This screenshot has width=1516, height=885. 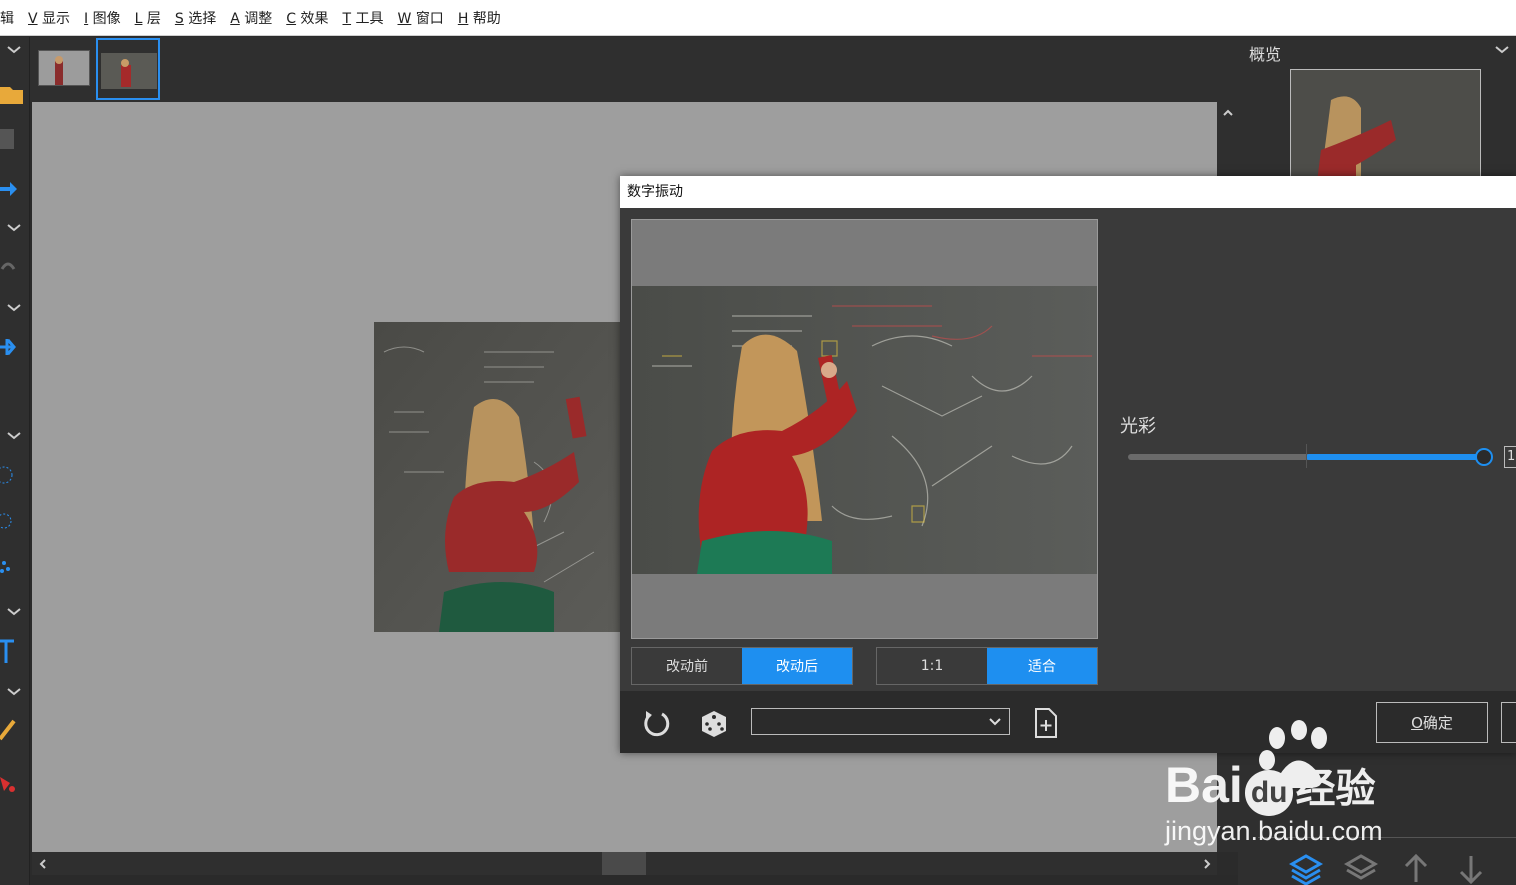 I want to click on before-button: 改动前, so click(x=687, y=666).